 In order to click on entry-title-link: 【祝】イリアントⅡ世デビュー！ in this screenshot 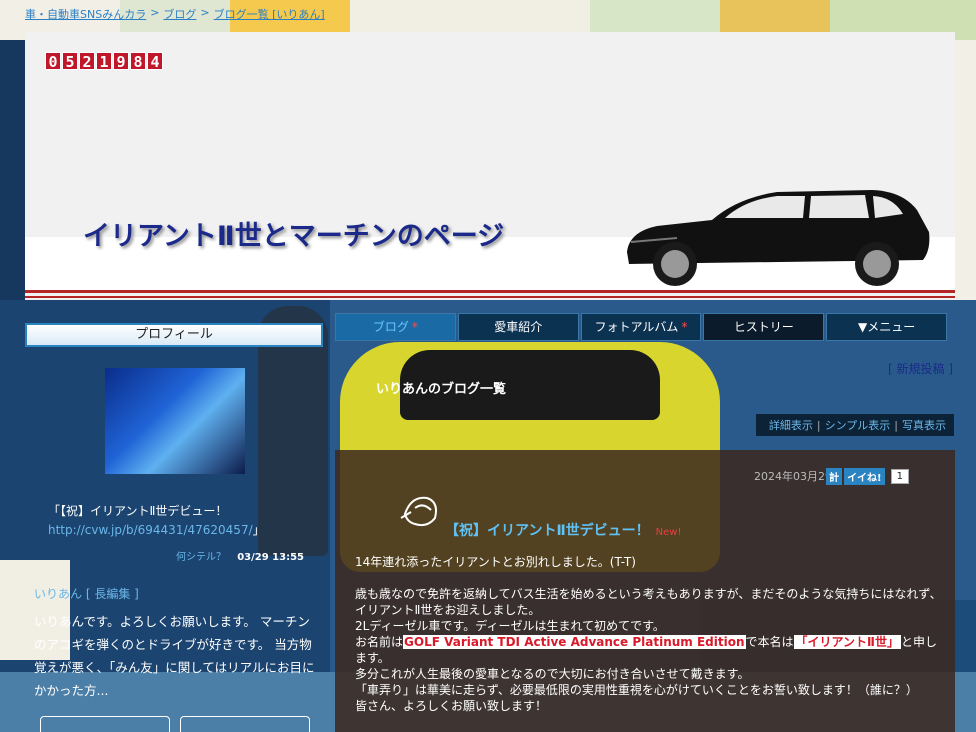, I will do `click(547, 531)`.